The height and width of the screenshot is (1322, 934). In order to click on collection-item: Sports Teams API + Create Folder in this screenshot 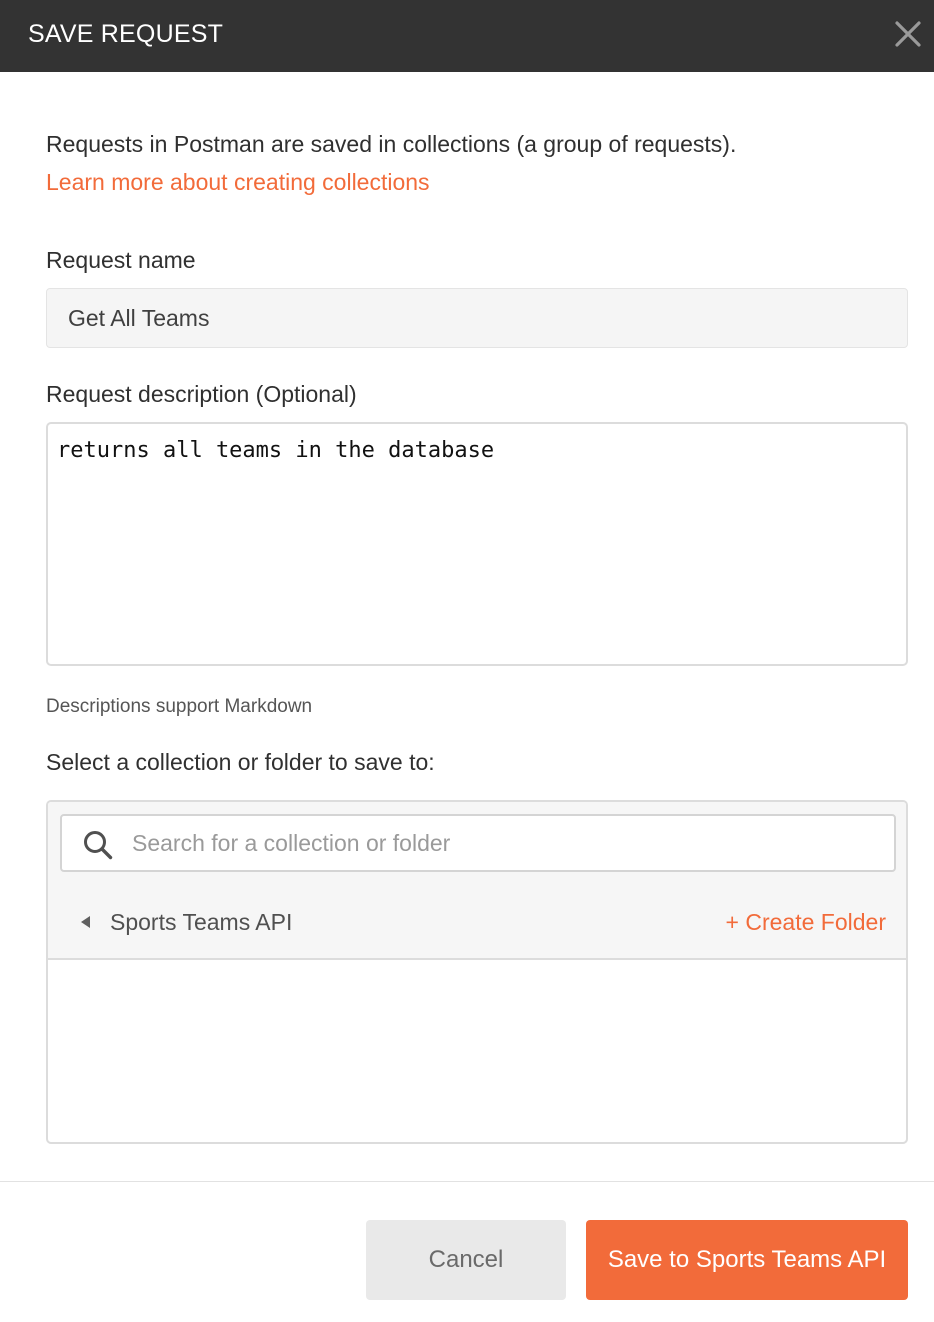, I will do `click(477, 922)`.